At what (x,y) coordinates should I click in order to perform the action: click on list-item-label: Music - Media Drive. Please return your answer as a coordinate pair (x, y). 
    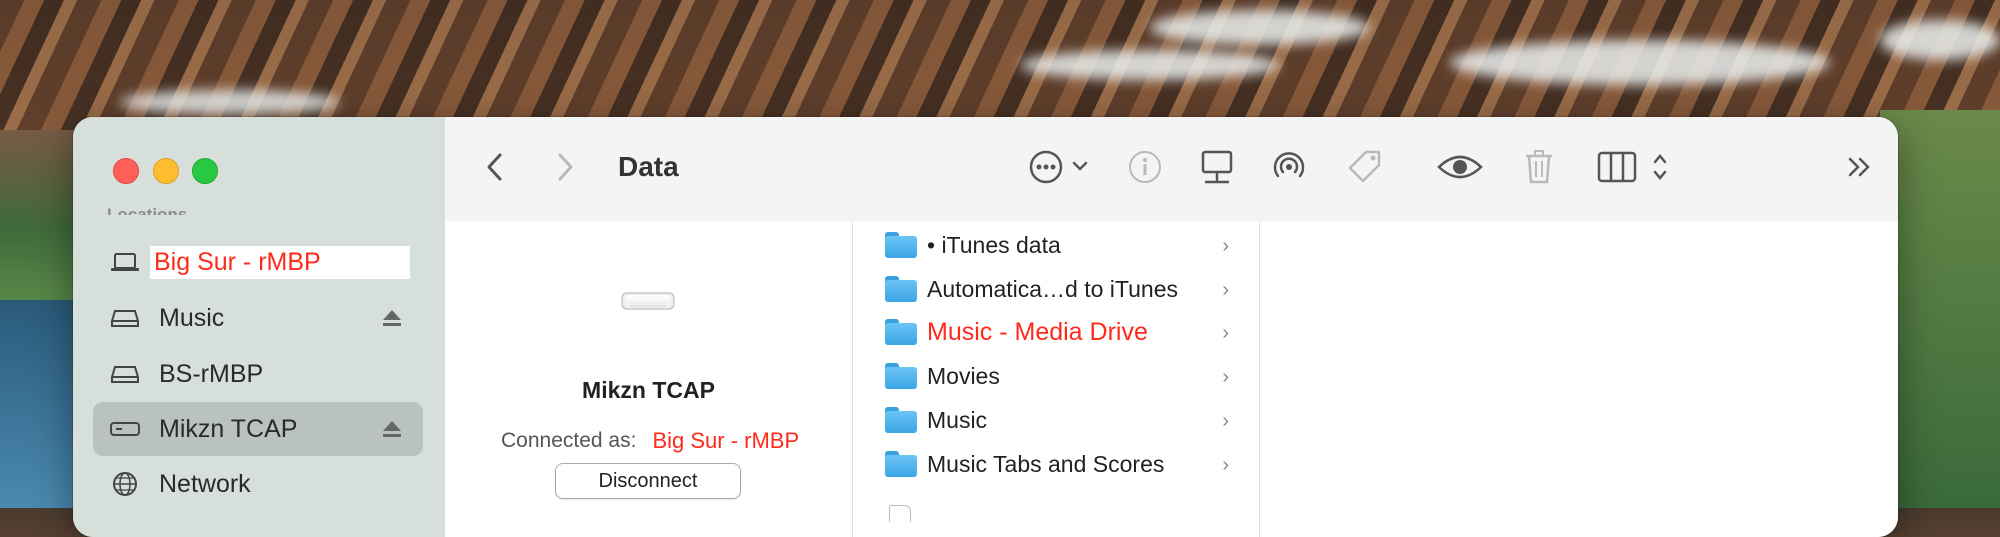
    Looking at the image, I should click on (1037, 331).